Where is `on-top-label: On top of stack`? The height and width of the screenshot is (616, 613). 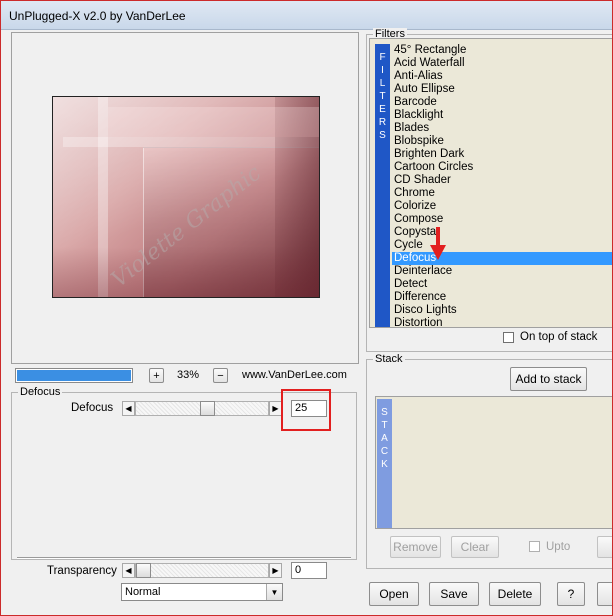 on-top-label: On top of stack is located at coordinates (559, 337).